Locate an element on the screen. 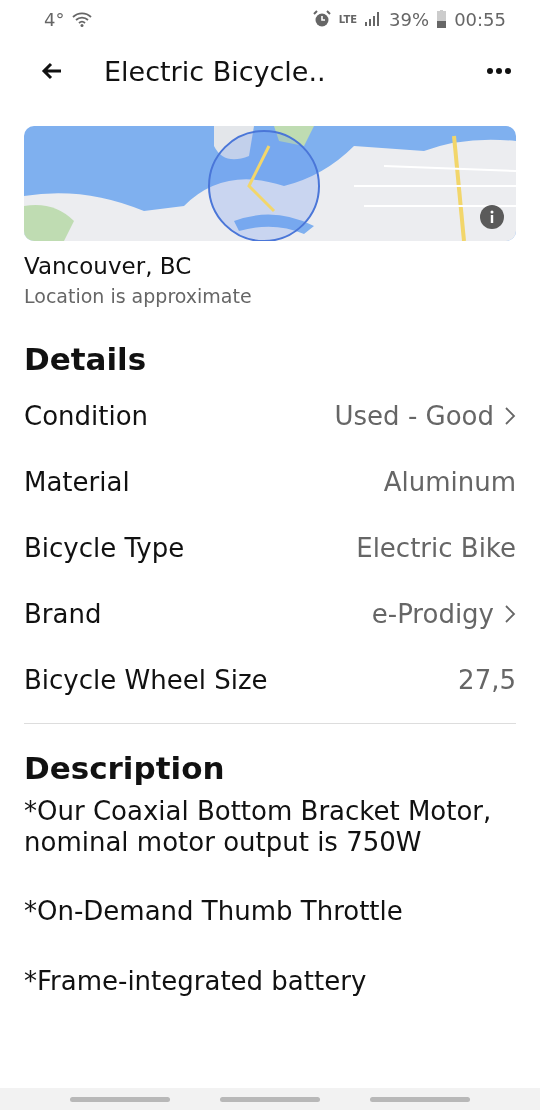 Image resolution: width=540 pixels, height=1110 pixels. signal-icon is located at coordinates (373, 19).